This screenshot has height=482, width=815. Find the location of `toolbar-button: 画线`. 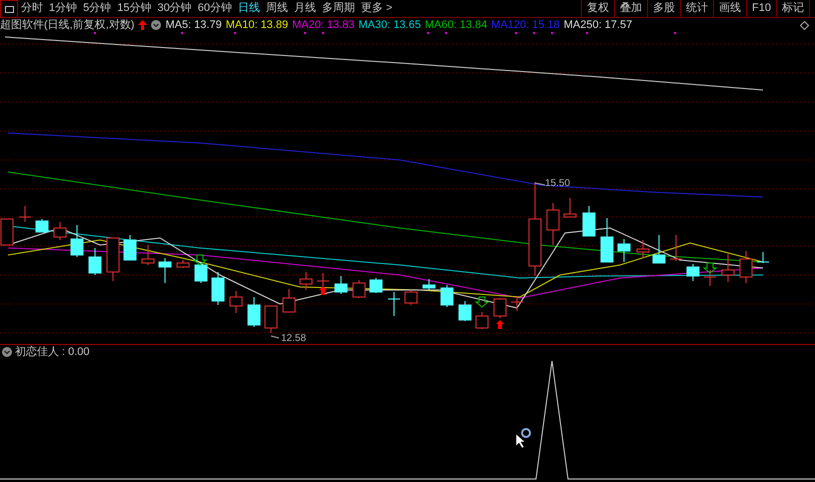

toolbar-button: 画线 is located at coordinates (729, 8).